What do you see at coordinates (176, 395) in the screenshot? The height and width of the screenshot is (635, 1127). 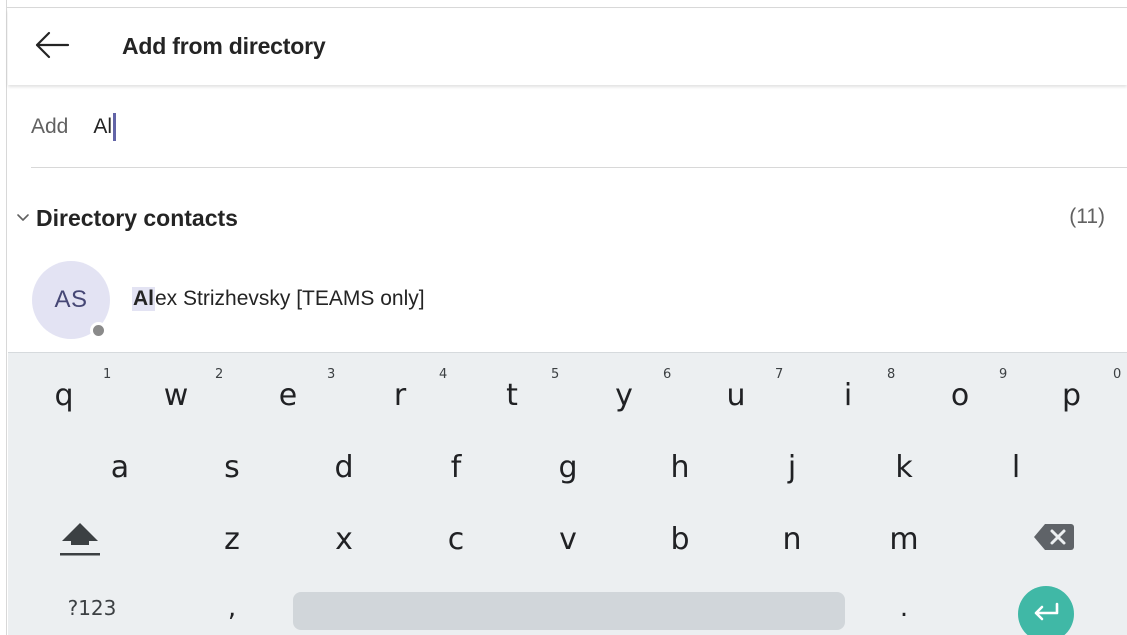 I see `key-w: w2` at bounding box center [176, 395].